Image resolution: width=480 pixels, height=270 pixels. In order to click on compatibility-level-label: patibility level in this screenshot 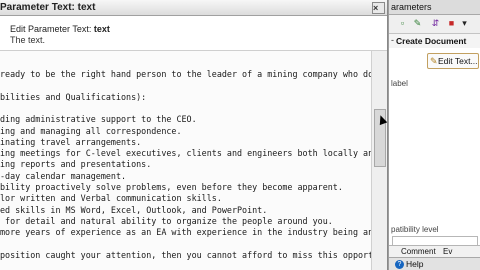, I will do `click(415, 229)`.